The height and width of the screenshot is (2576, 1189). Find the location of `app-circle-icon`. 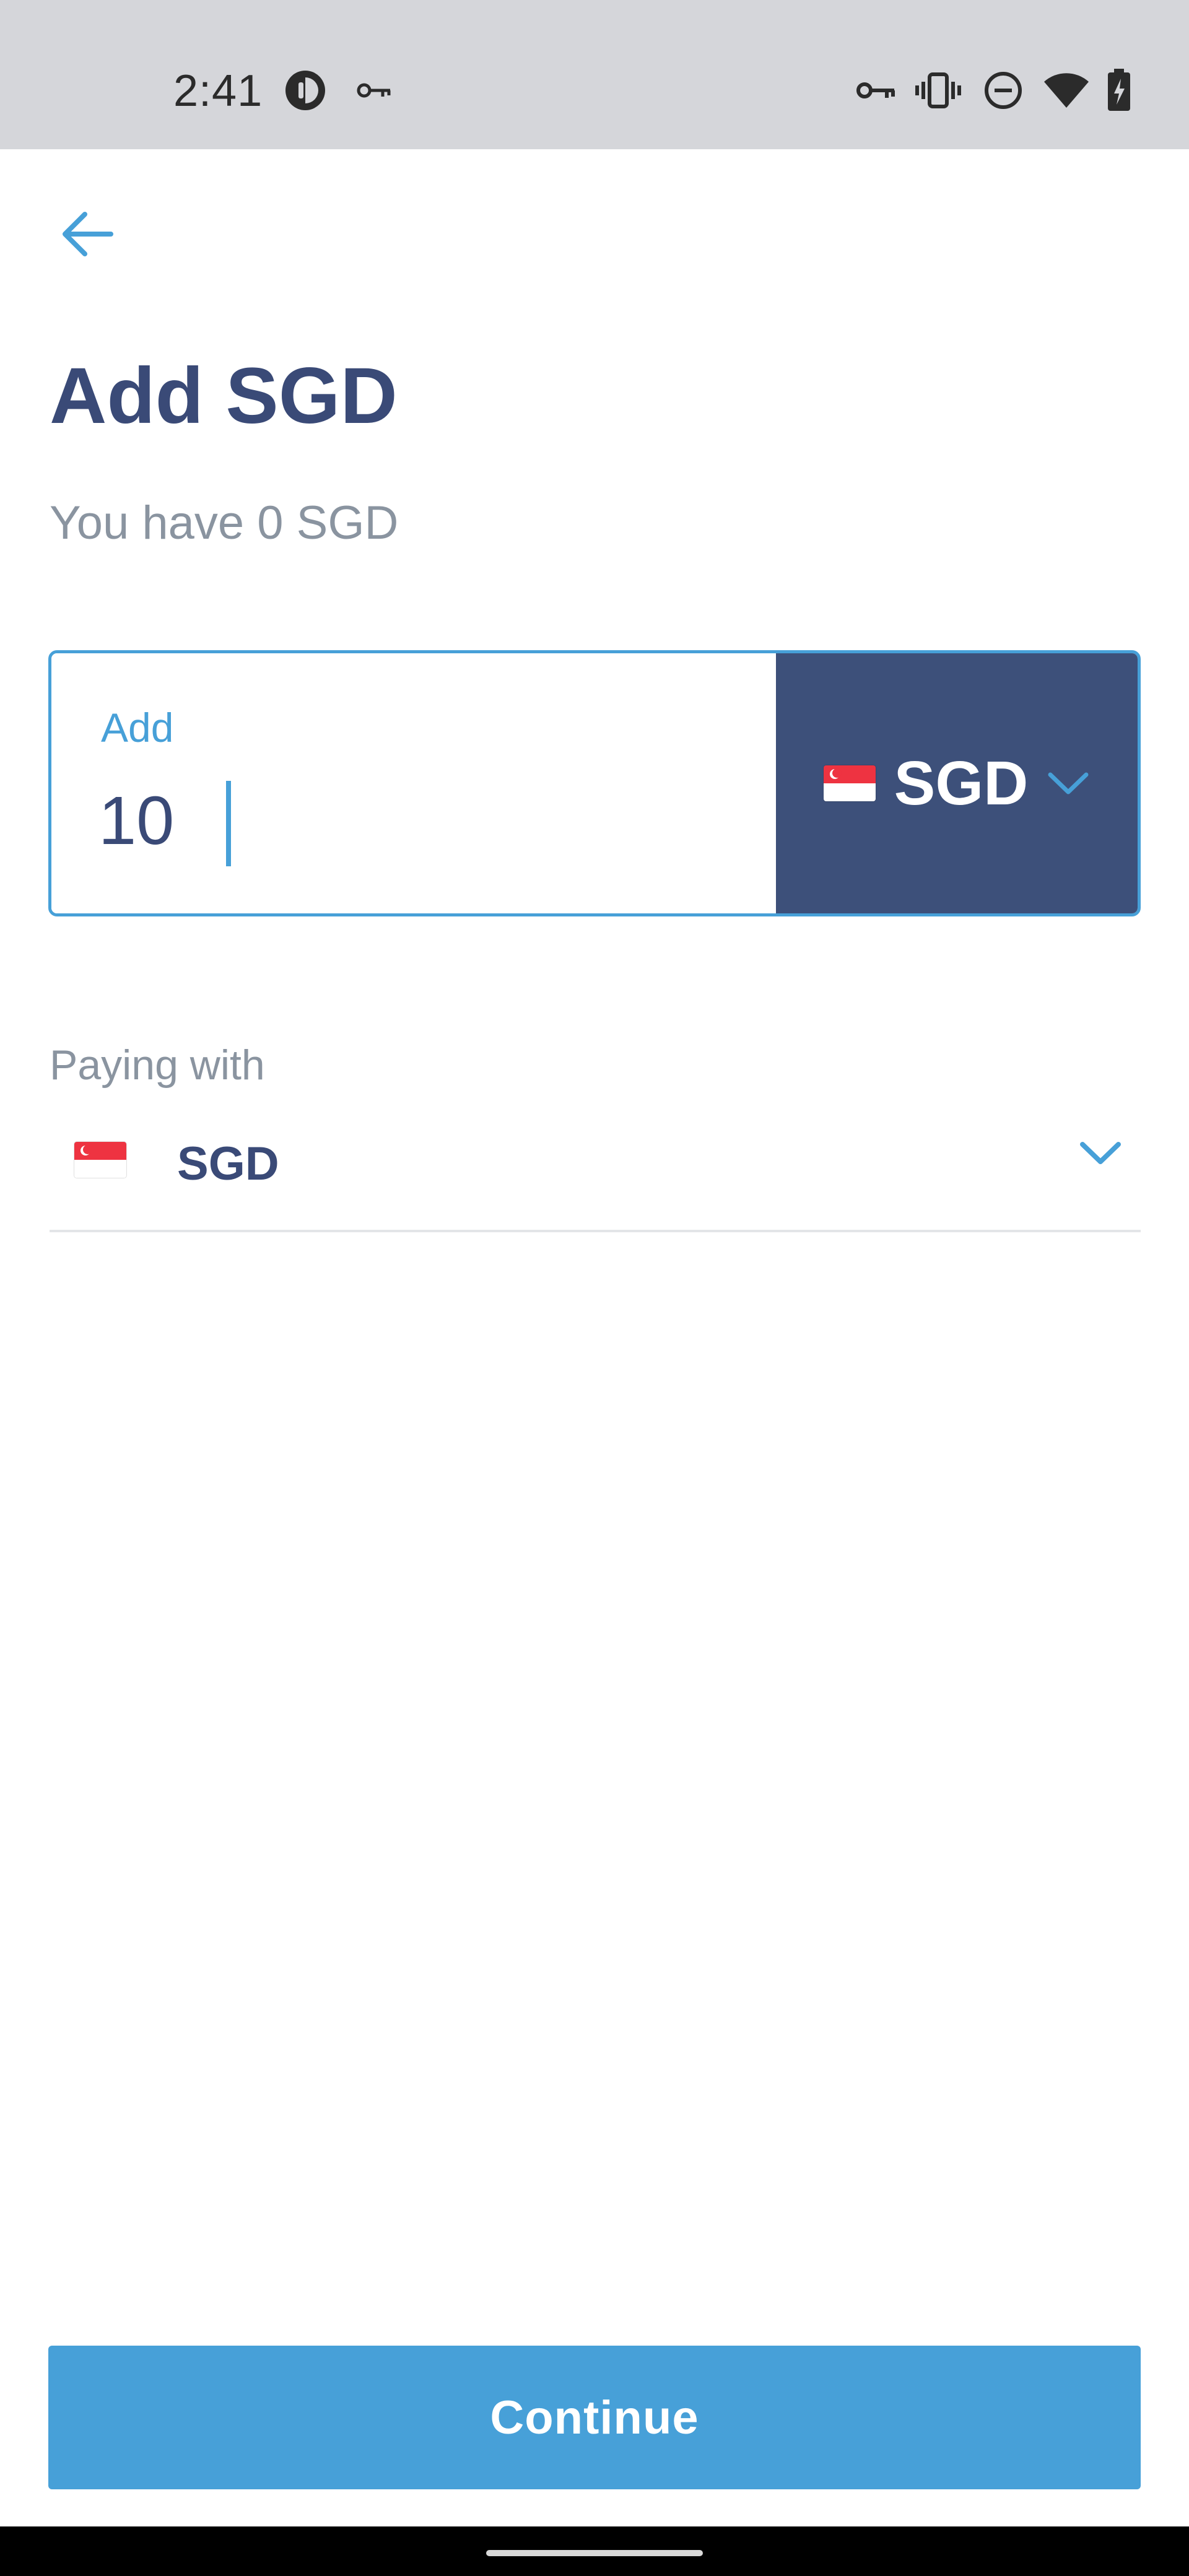

app-circle-icon is located at coordinates (305, 90).